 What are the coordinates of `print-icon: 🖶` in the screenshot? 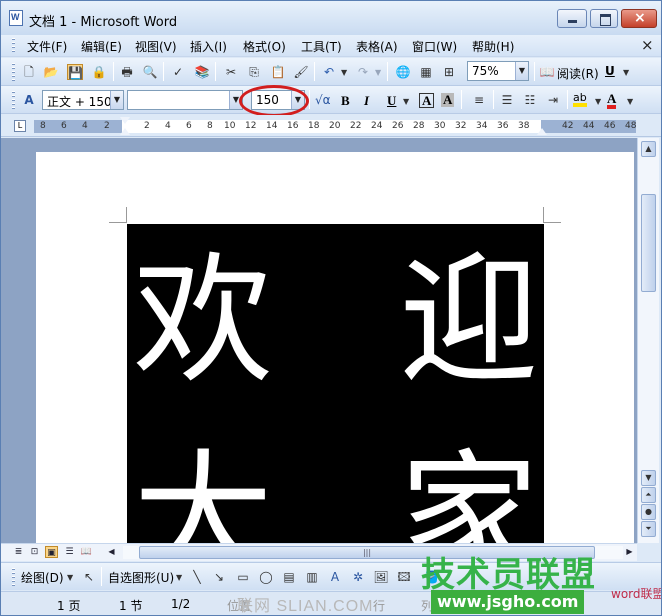 It's located at (127, 72).